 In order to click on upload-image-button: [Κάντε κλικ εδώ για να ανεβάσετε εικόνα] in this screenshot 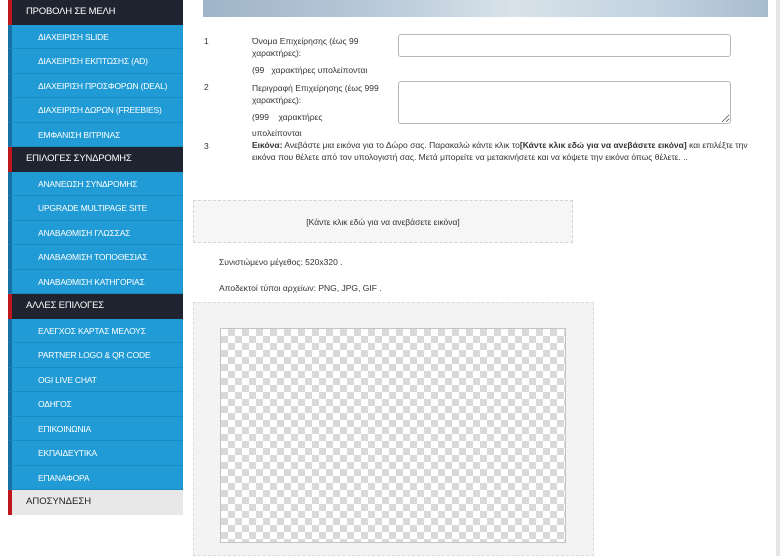, I will do `click(383, 221)`.